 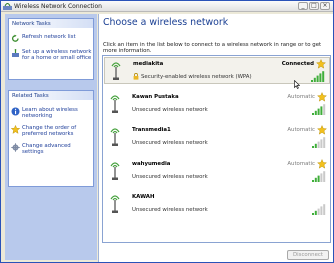 What do you see at coordinates (15, 53) in the screenshot?
I see `setup-icon` at bounding box center [15, 53].